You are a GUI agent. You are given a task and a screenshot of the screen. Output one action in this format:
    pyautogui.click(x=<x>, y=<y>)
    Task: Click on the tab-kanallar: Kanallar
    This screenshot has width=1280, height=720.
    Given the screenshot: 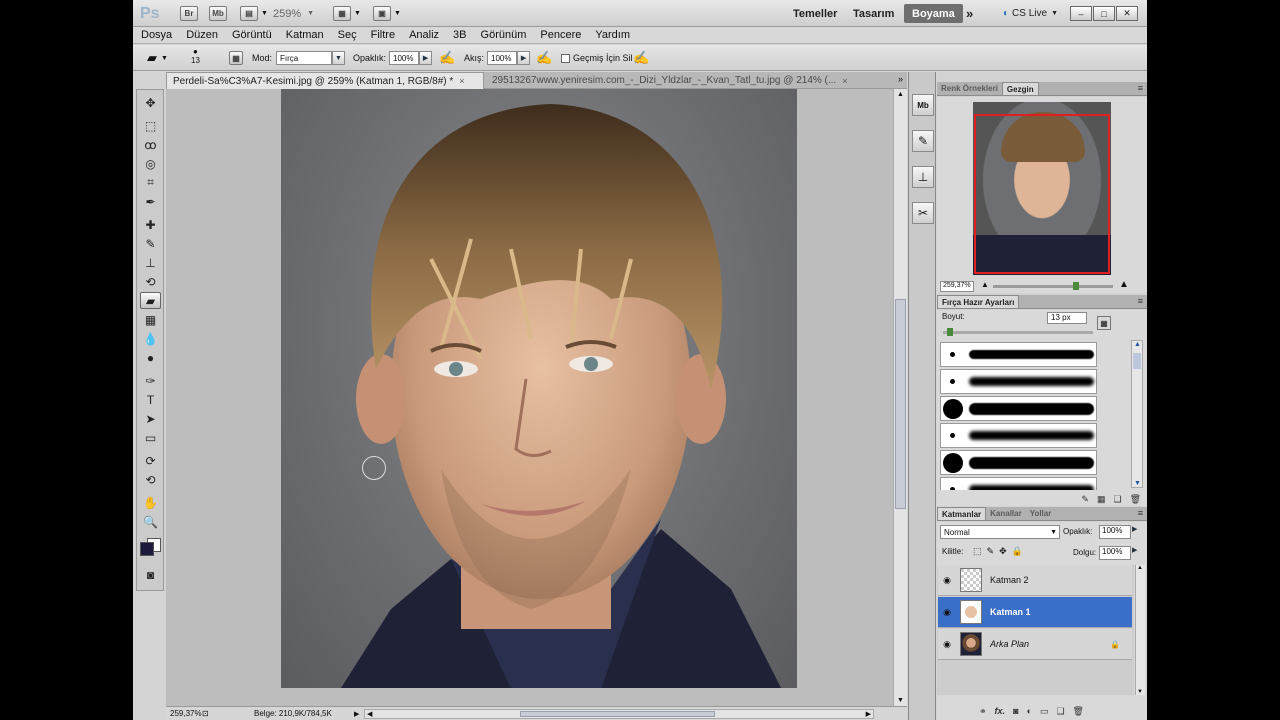 What is the action you would take?
    pyautogui.click(x=1006, y=513)
    